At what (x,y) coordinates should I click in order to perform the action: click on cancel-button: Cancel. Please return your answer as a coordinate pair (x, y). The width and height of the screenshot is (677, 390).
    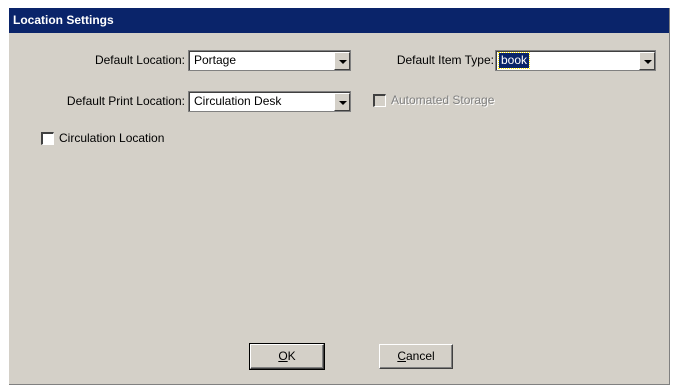
    Looking at the image, I should click on (416, 356).